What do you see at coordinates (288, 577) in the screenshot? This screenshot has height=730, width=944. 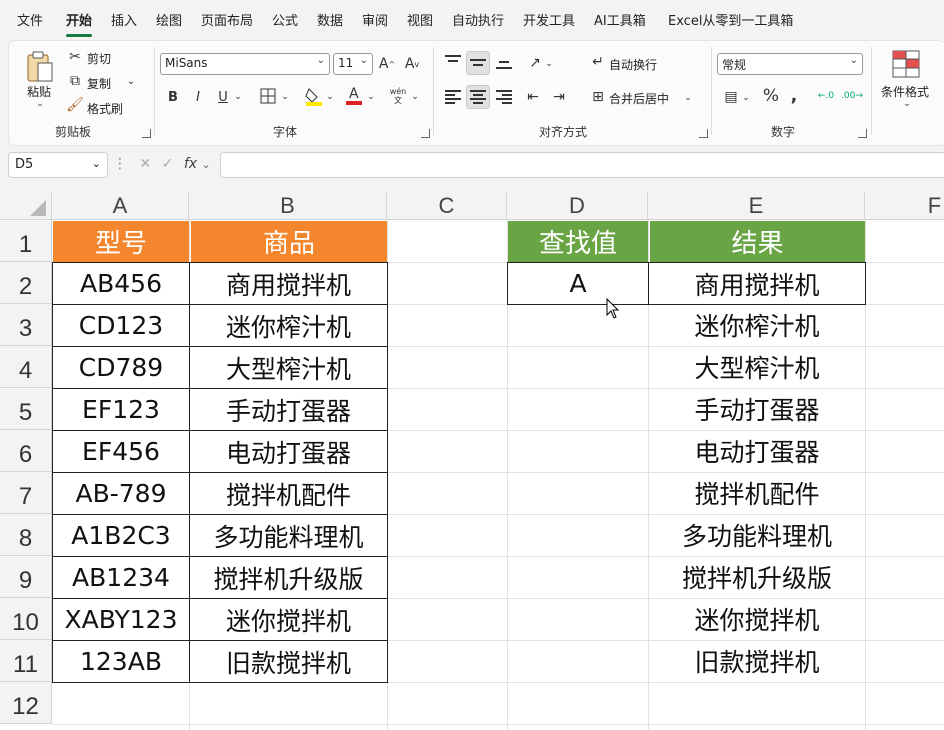 I see `cell-b9: 搅拌机升级版` at bounding box center [288, 577].